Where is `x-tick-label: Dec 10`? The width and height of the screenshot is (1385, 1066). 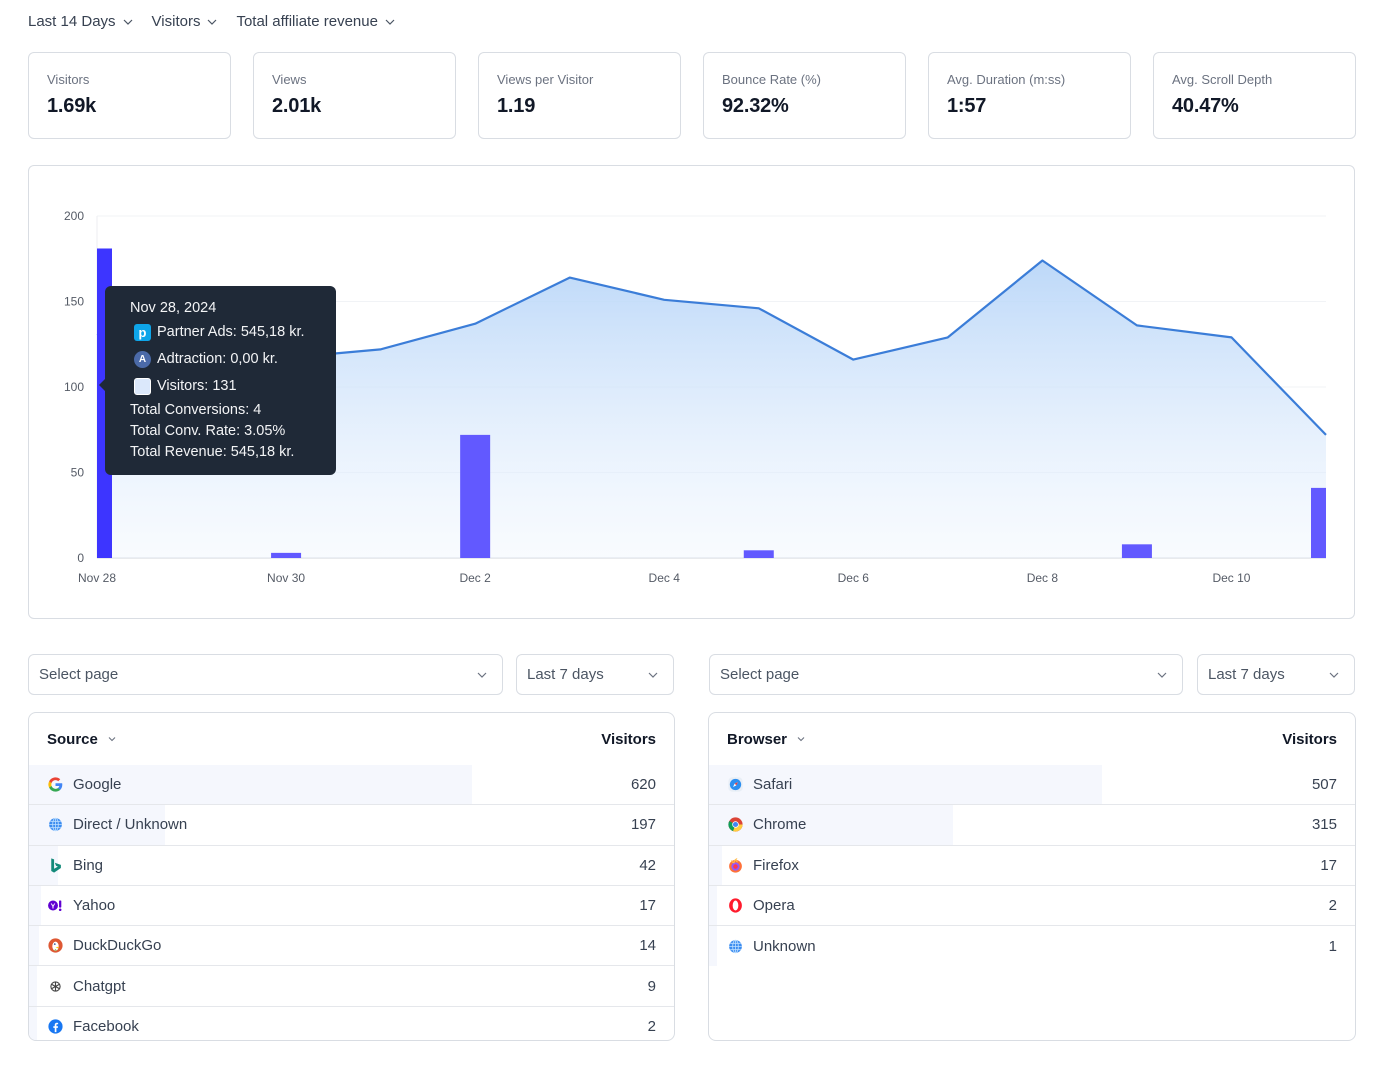 x-tick-label: Dec 10 is located at coordinates (1231, 578).